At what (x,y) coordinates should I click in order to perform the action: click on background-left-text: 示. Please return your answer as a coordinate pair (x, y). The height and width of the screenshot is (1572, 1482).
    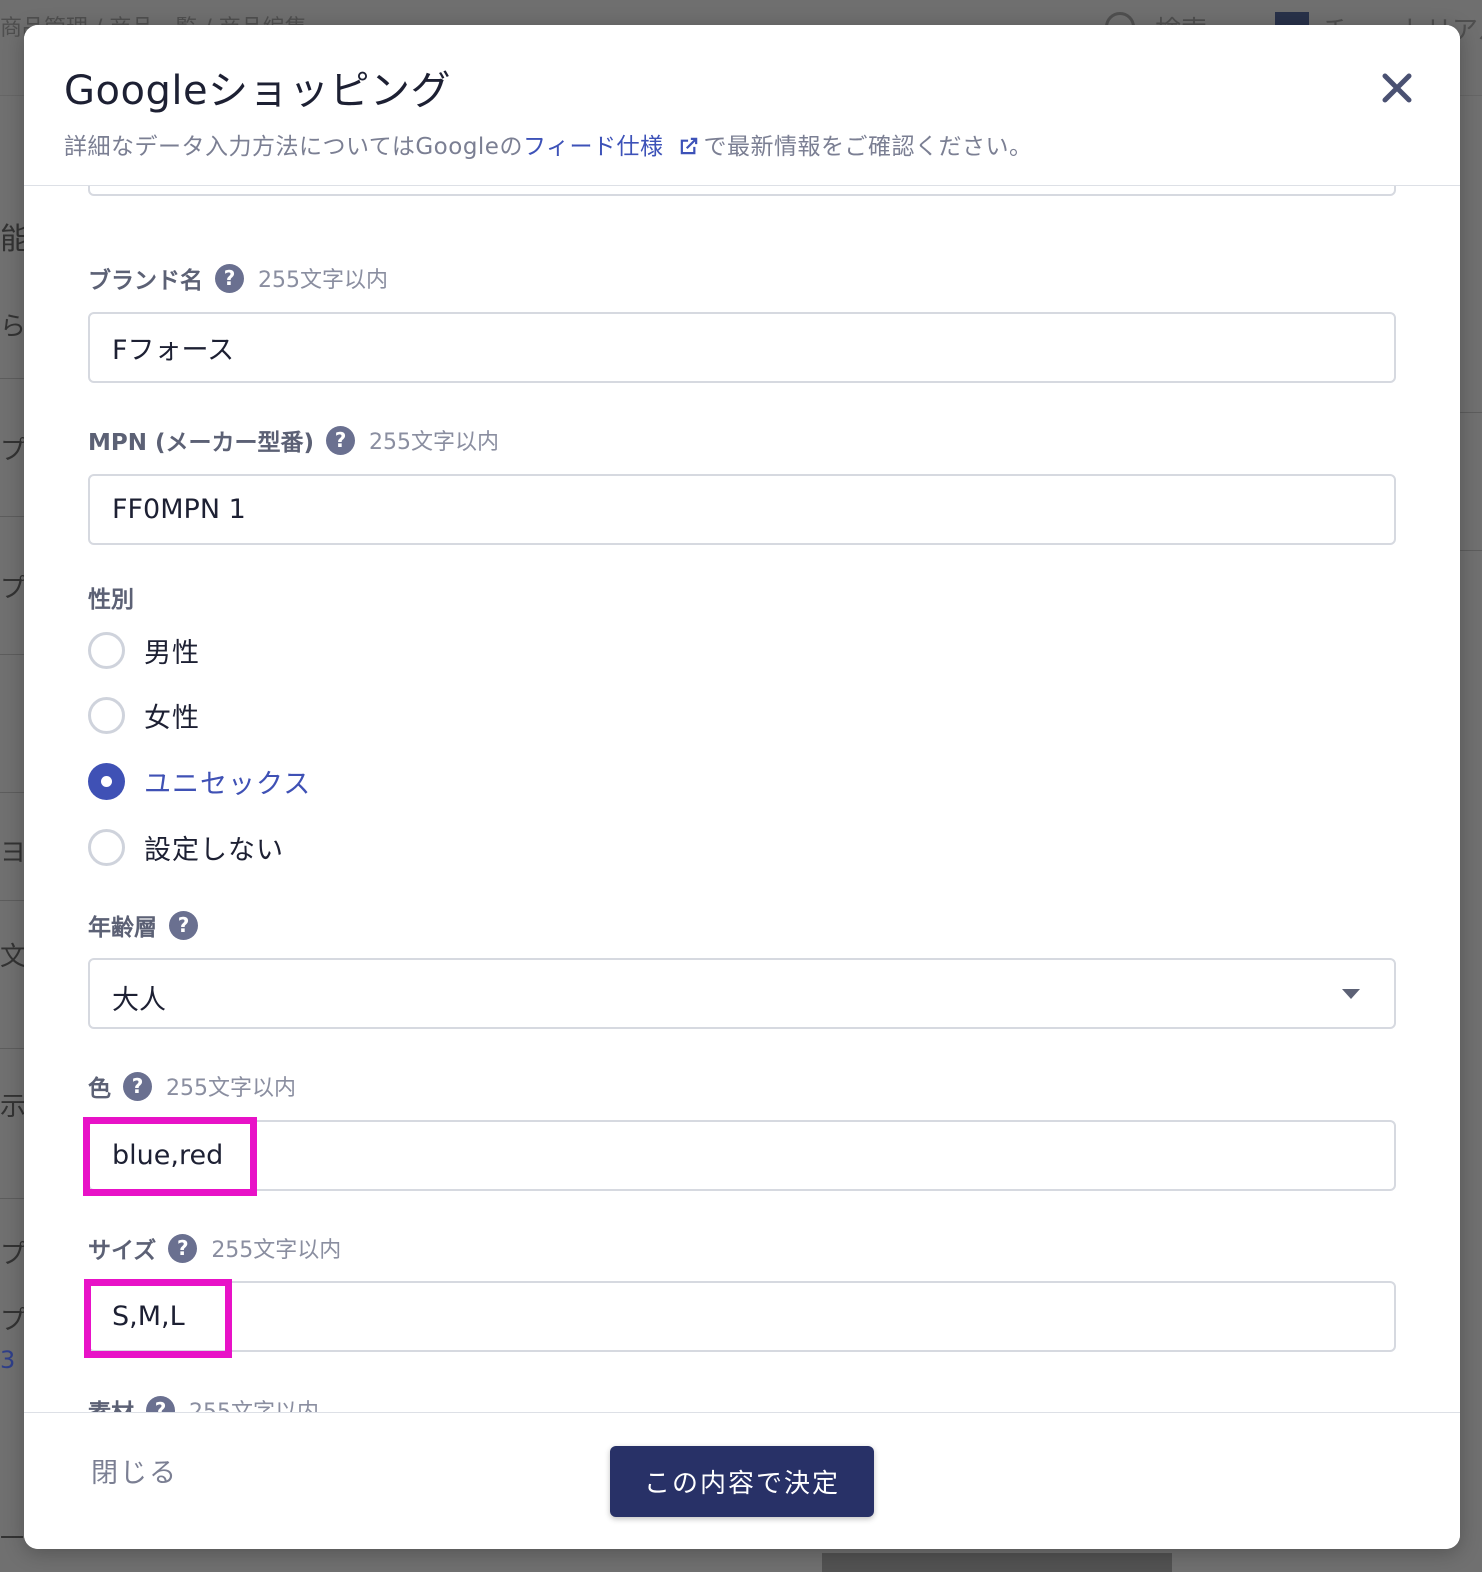
    Looking at the image, I should click on (13, 1107).